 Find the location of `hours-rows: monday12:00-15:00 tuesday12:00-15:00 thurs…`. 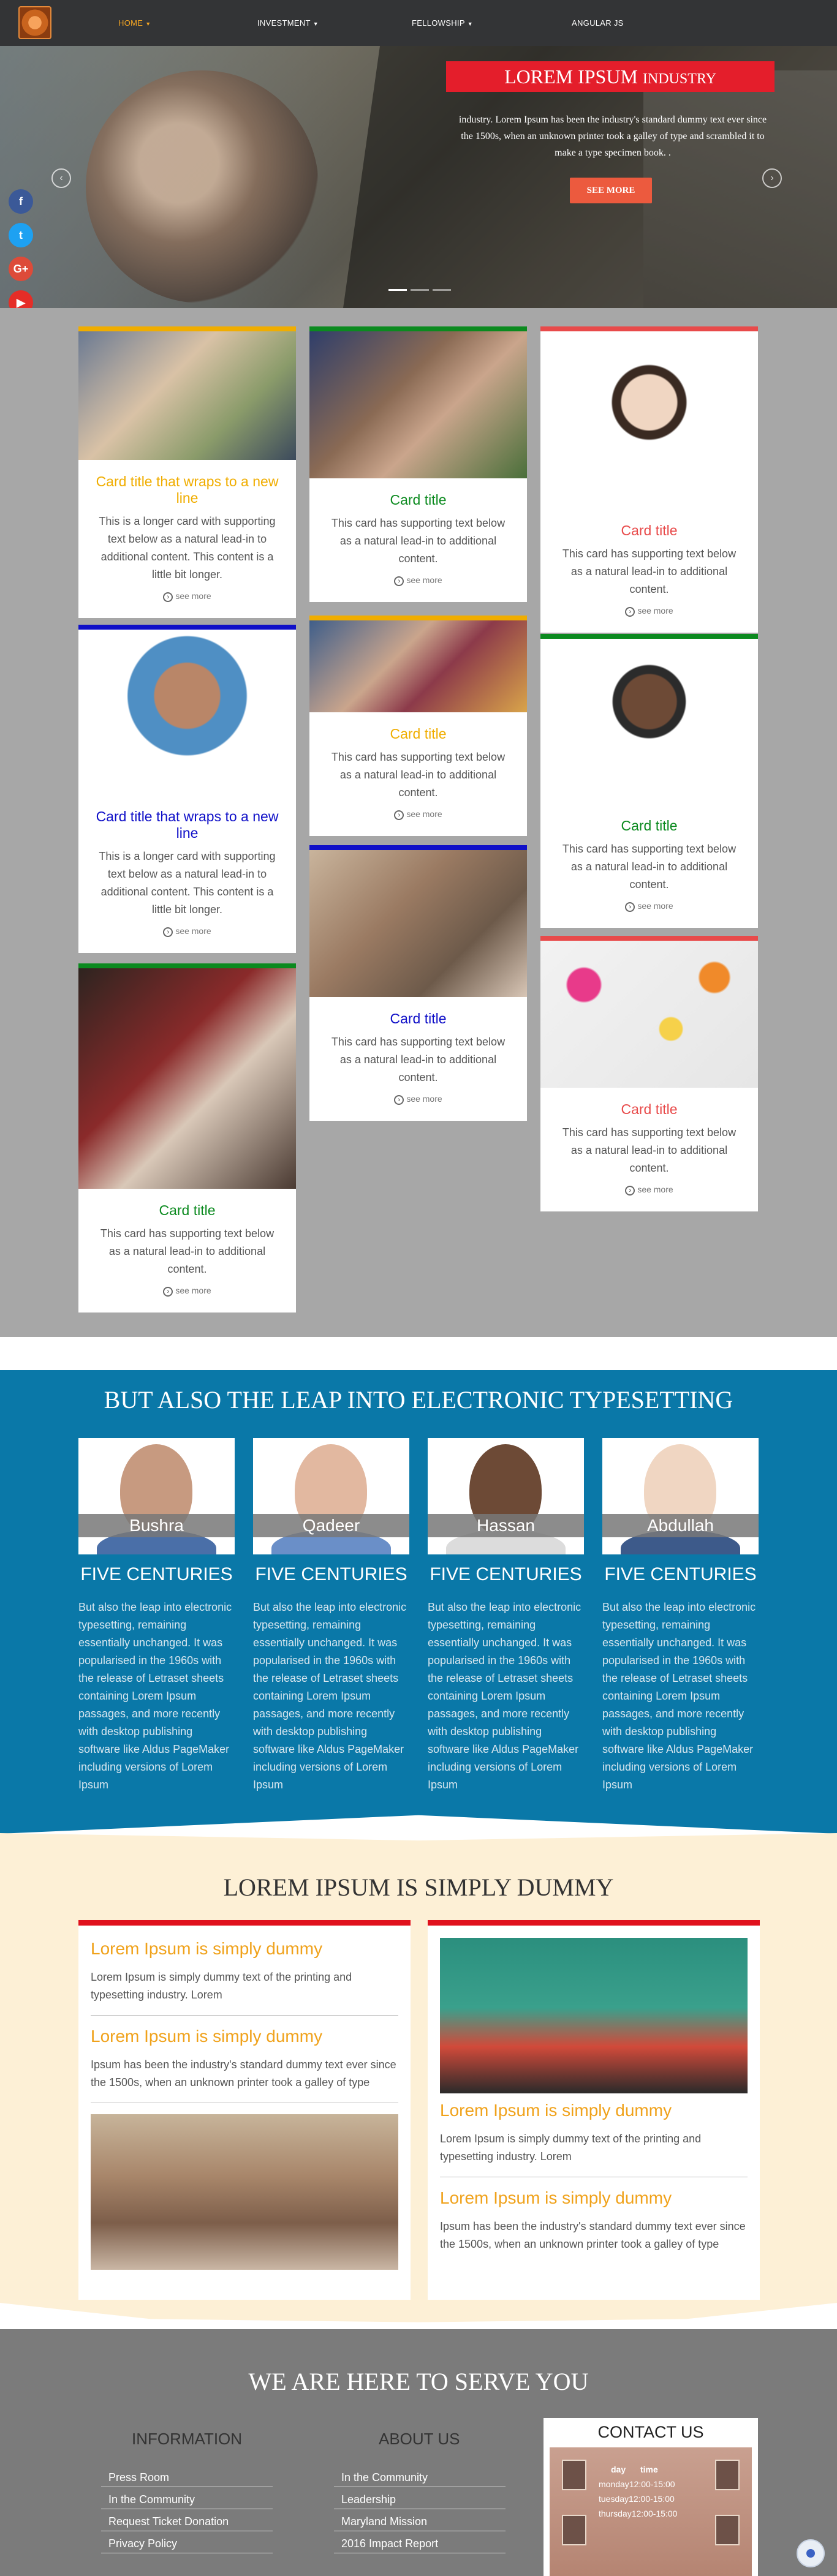

hours-rows: monday12:00-15:00 tuesday12:00-15:00 thurs… is located at coordinates (638, 2499).